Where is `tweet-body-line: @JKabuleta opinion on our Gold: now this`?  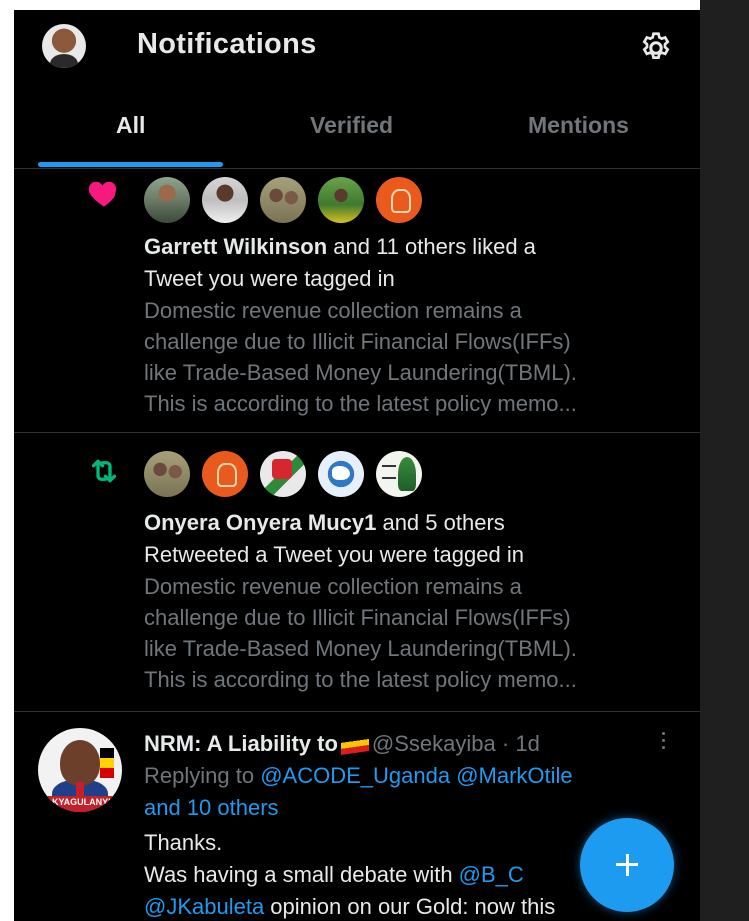
tweet-body-line: @JKabuleta opinion on our Gold: now this is located at coordinates (349, 906).